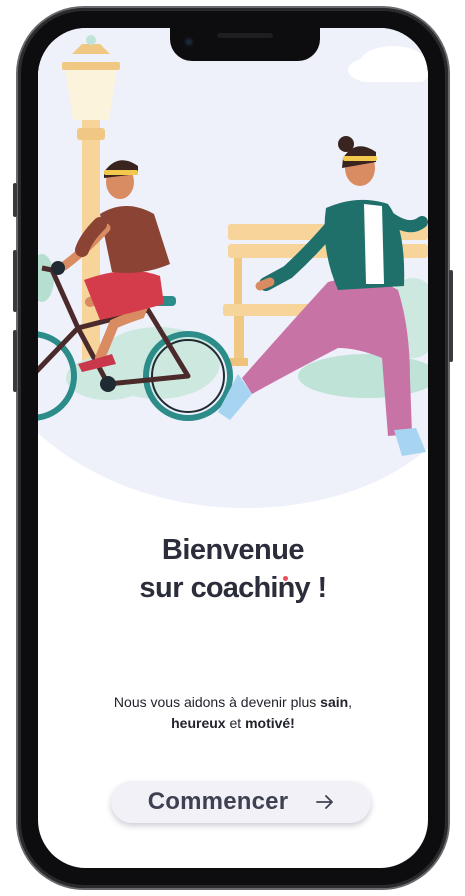 The width and height of the screenshot is (465, 896). Describe the element at coordinates (198, 723) in the screenshot. I see `tagline-bold-heureux: heureux` at that location.